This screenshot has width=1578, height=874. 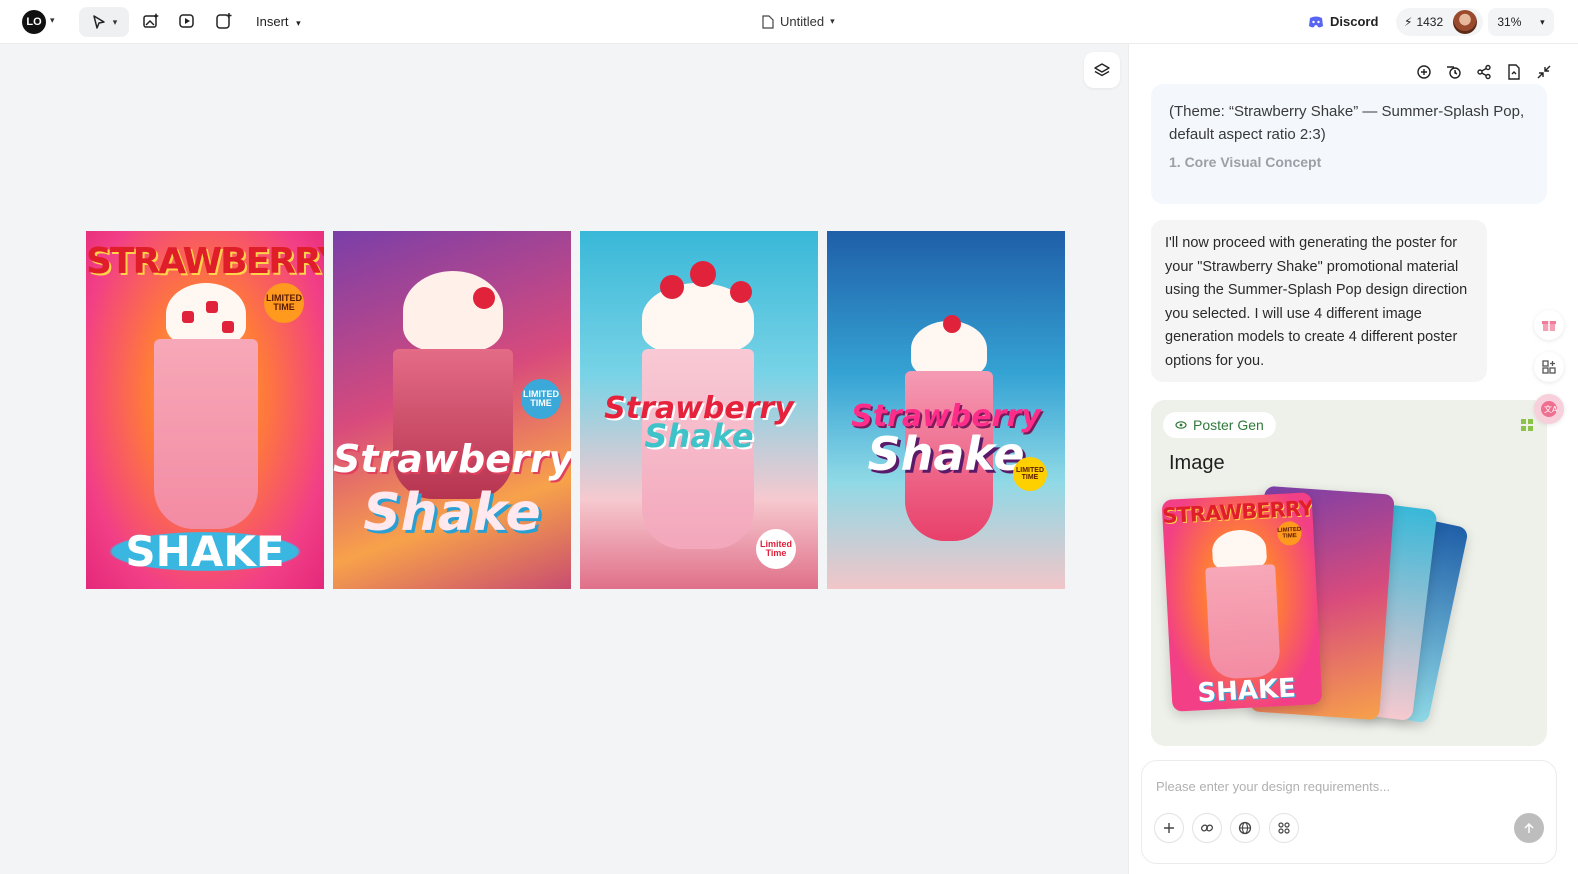 I want to click on web-search-button, so click(x=1245, y=828).